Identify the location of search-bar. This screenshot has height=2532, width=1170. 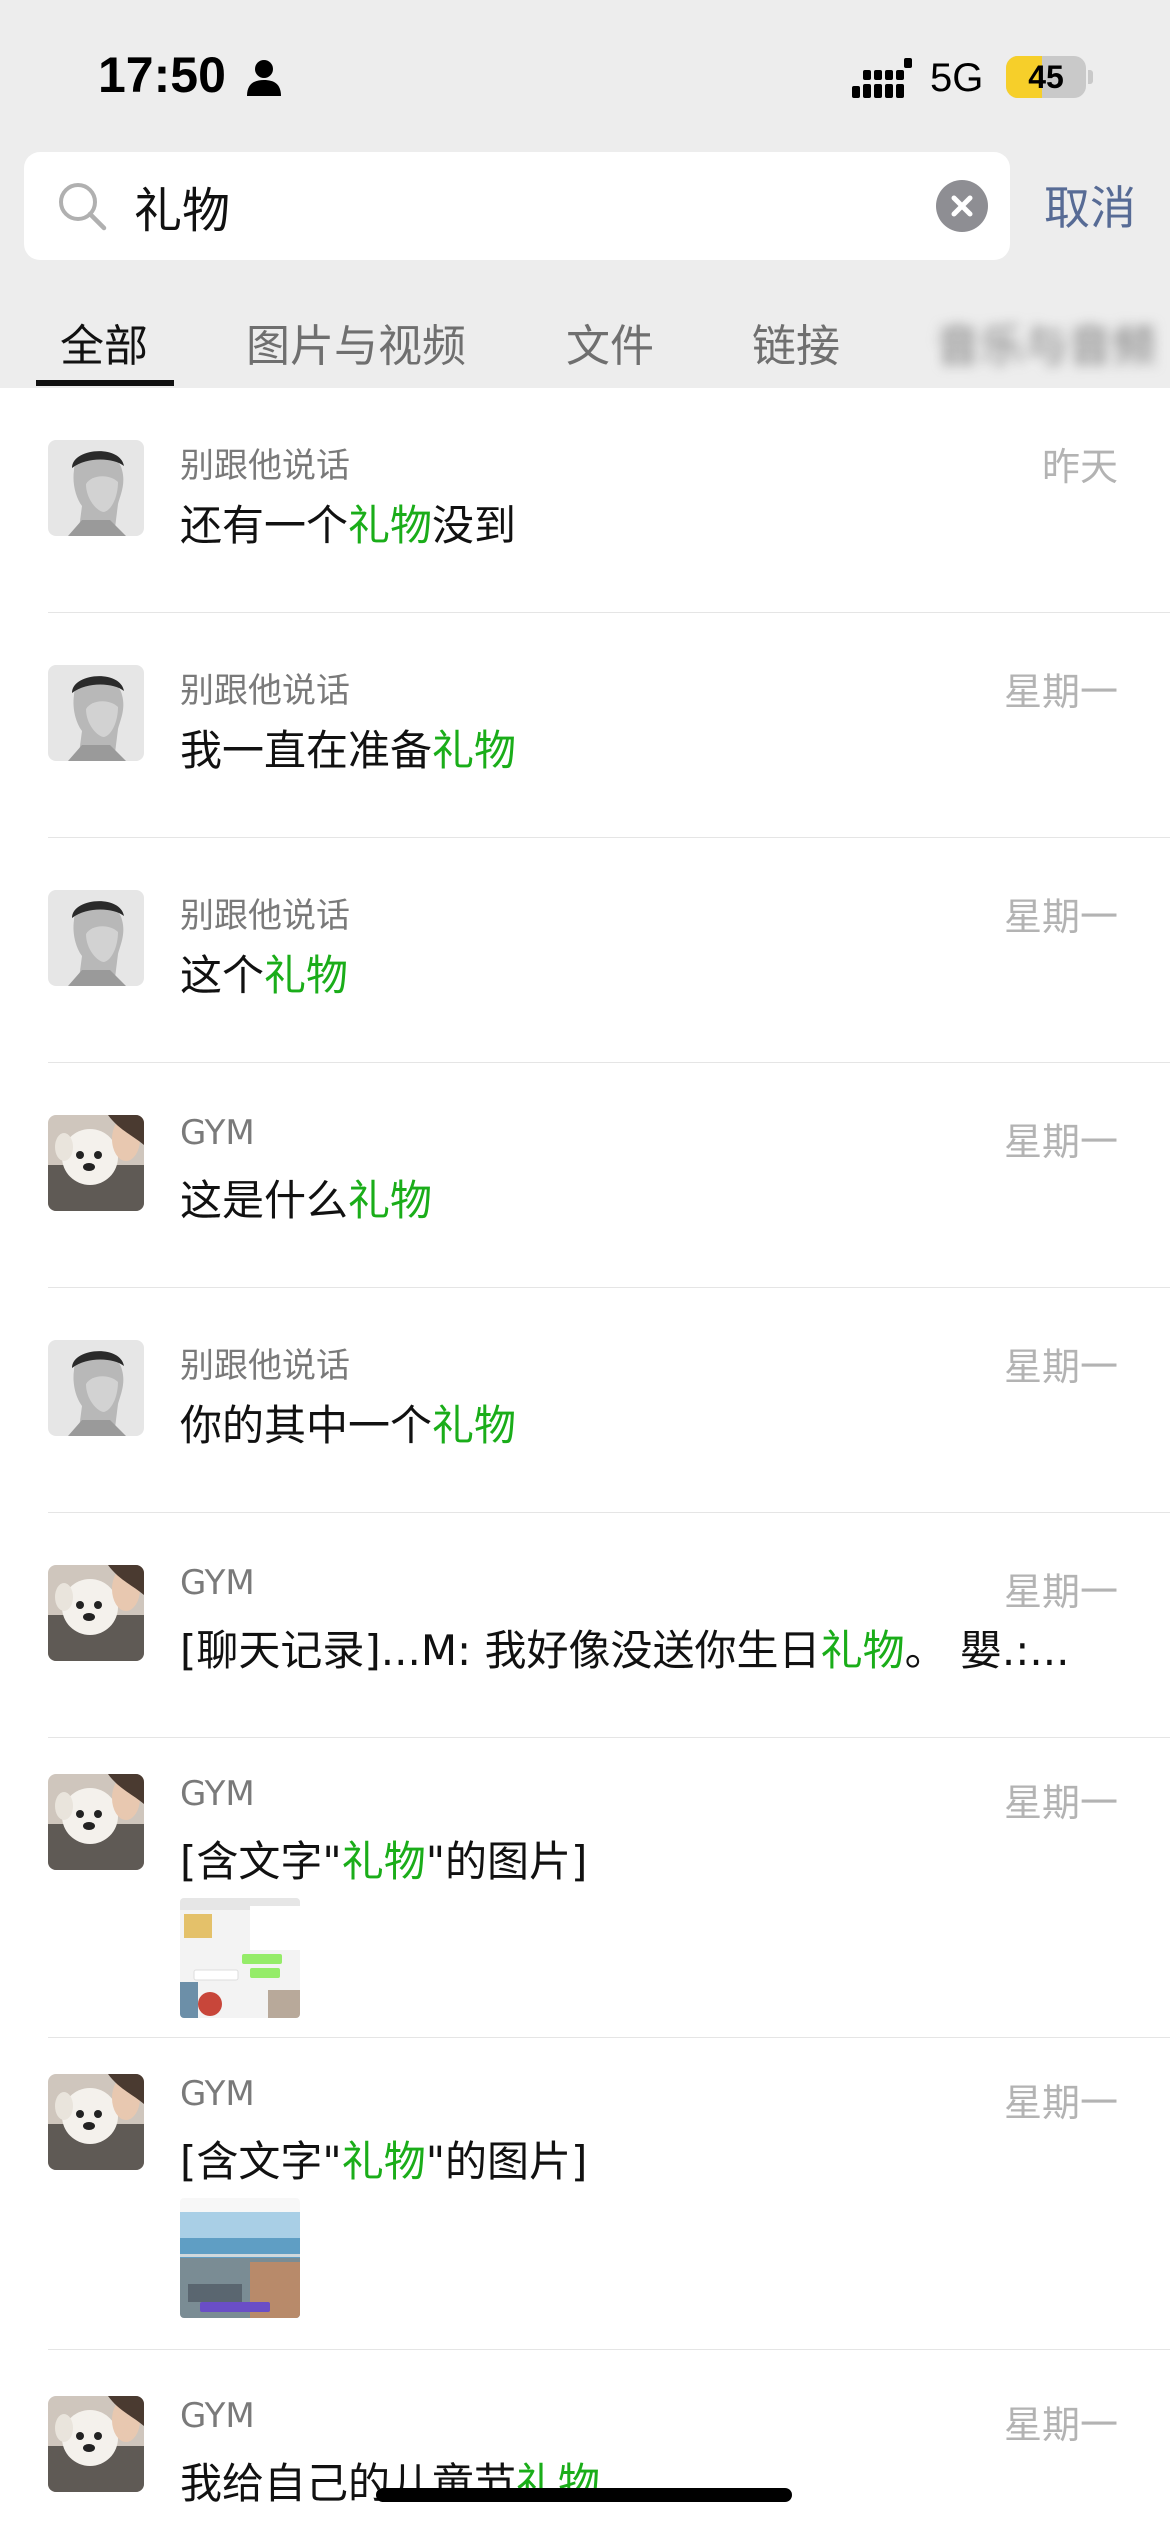
(517, 206).